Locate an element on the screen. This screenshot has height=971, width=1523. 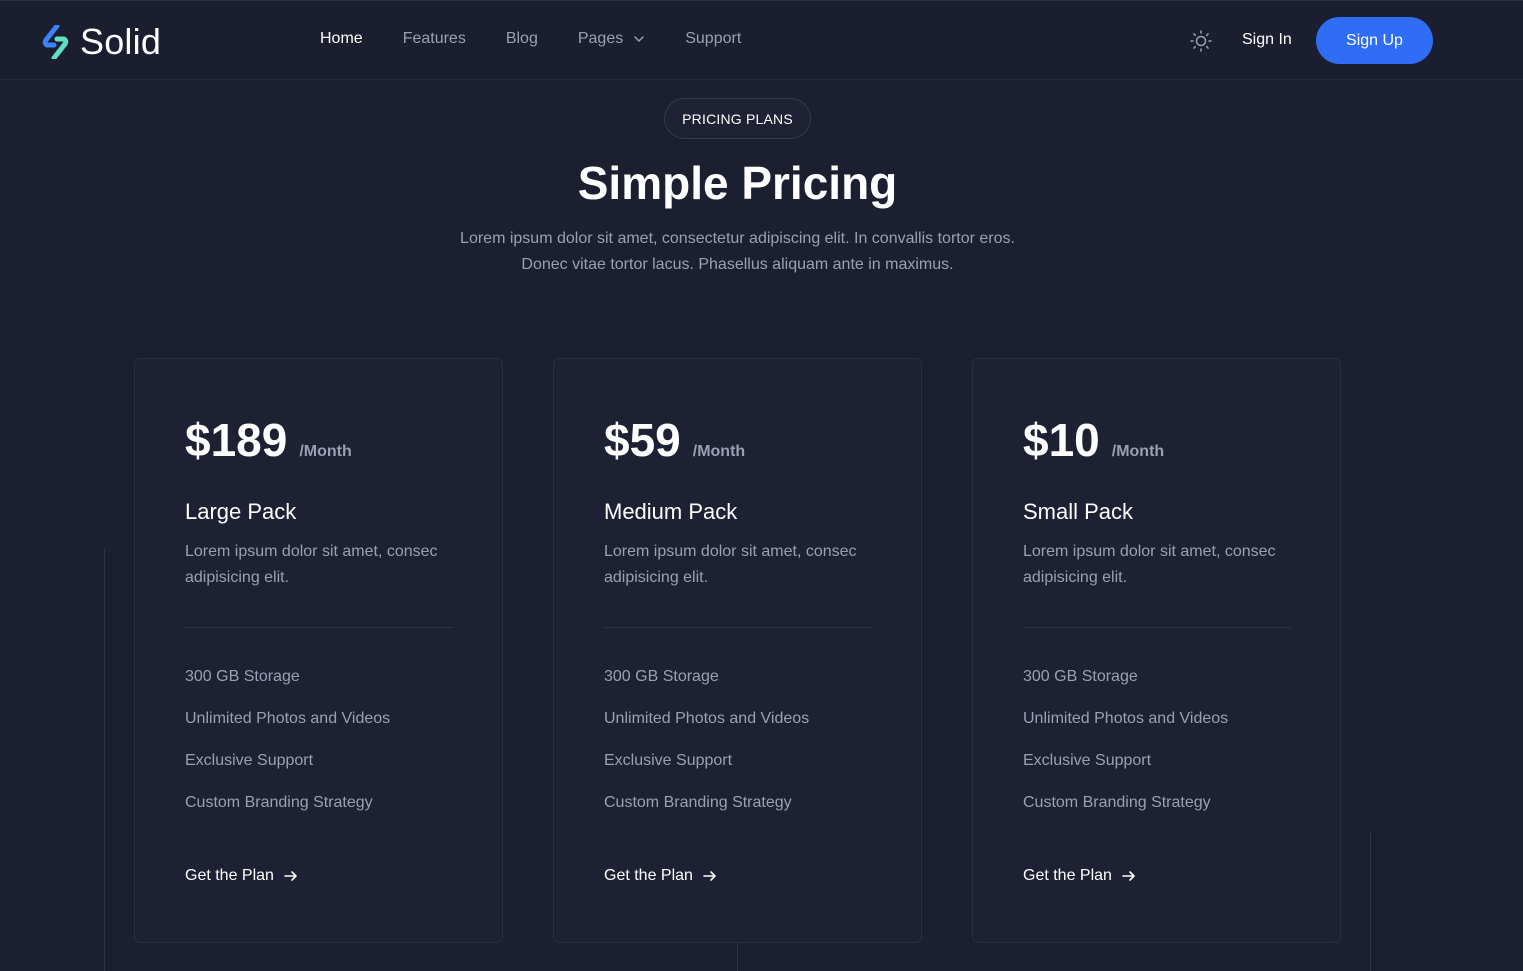
get-plan-button-large: Get the Plan is located at coordinates (242, 876).